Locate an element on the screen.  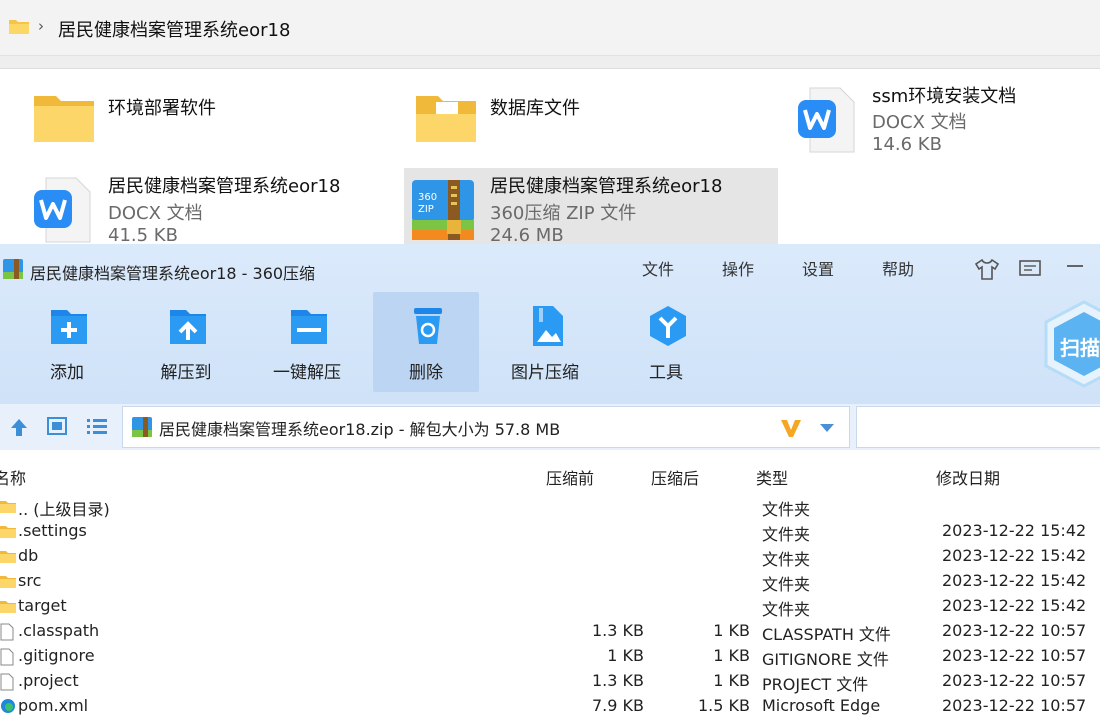
extract-to-button: 解压到 is located at coordinates (186, 342).